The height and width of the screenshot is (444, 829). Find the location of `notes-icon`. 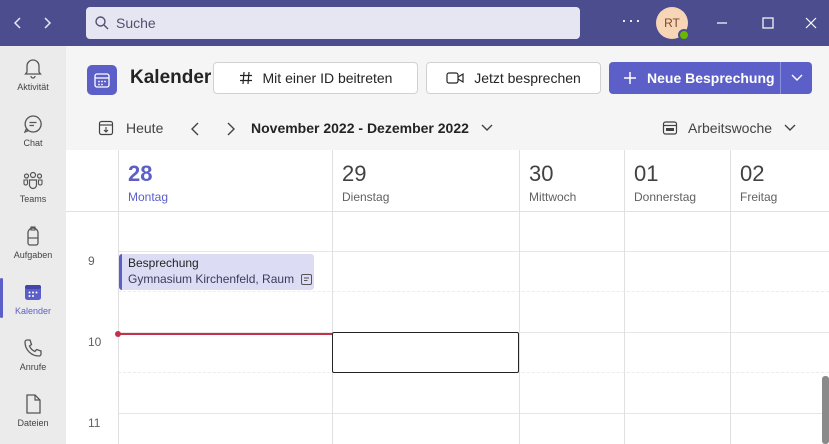

notes-icon is located at coordinates (307, 279).